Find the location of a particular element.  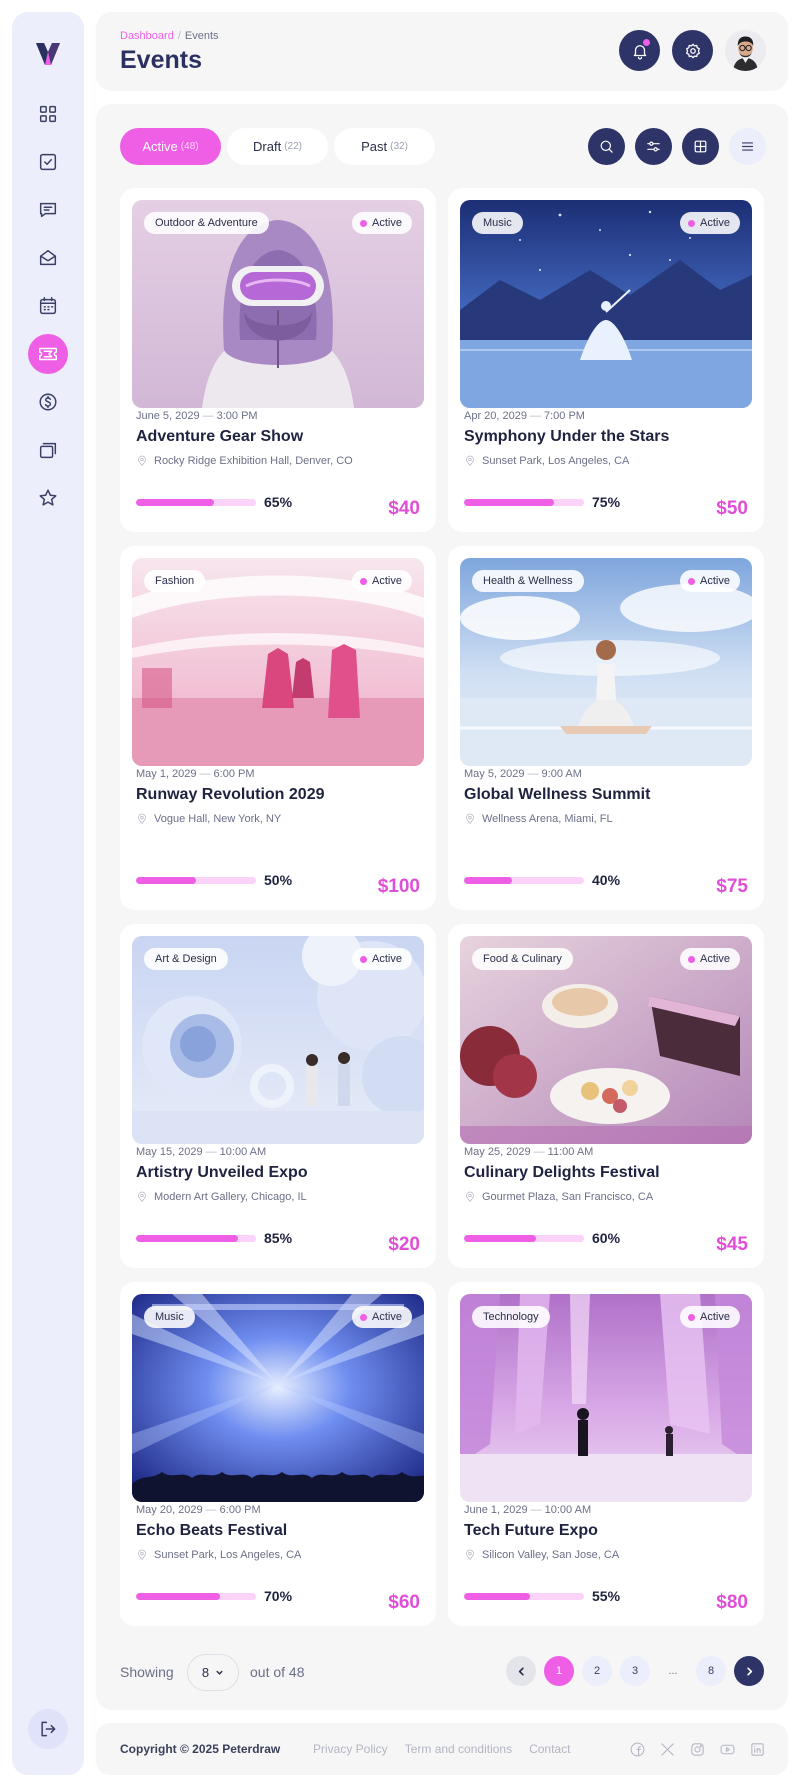

sidebar-item-calendar is located at coordinates (48, 306).